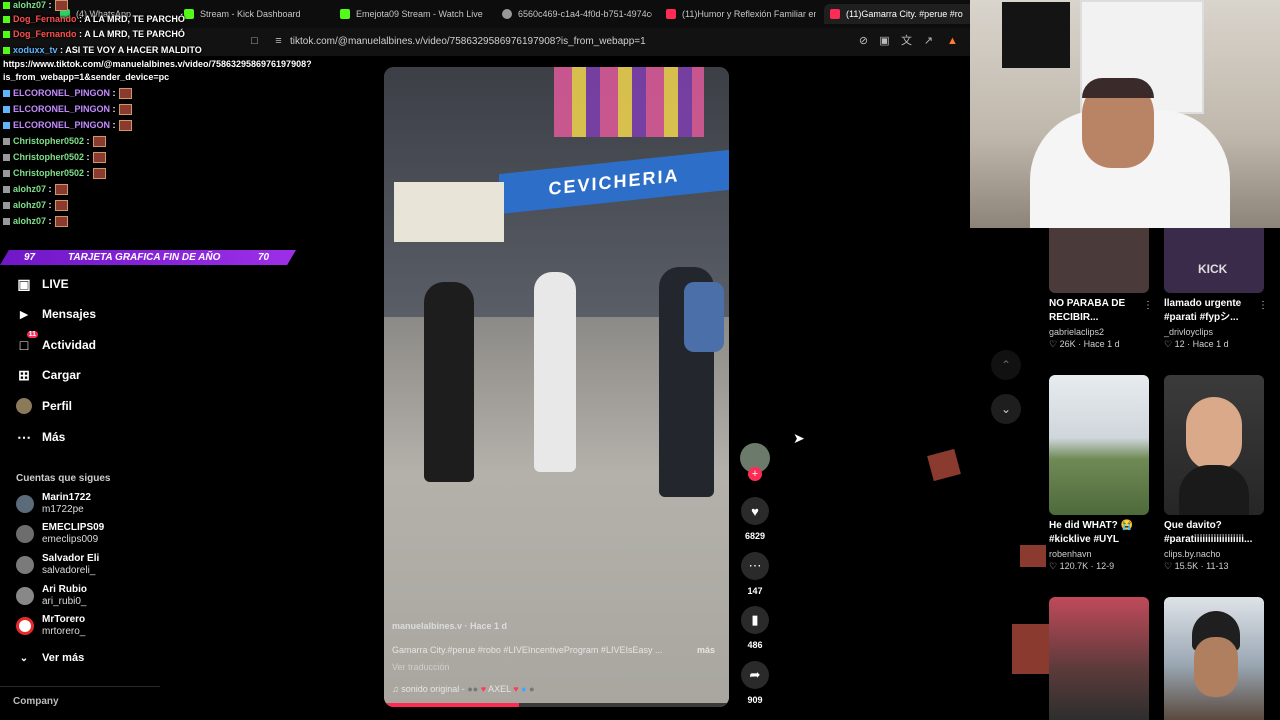 This screenshot has height=720, width=1280. Describe the element at coordinates (577, 14) in the screenshot. I see `tab-uuid: 6560c469-c1a4-4f0d-b751-4974cc9` at that location.